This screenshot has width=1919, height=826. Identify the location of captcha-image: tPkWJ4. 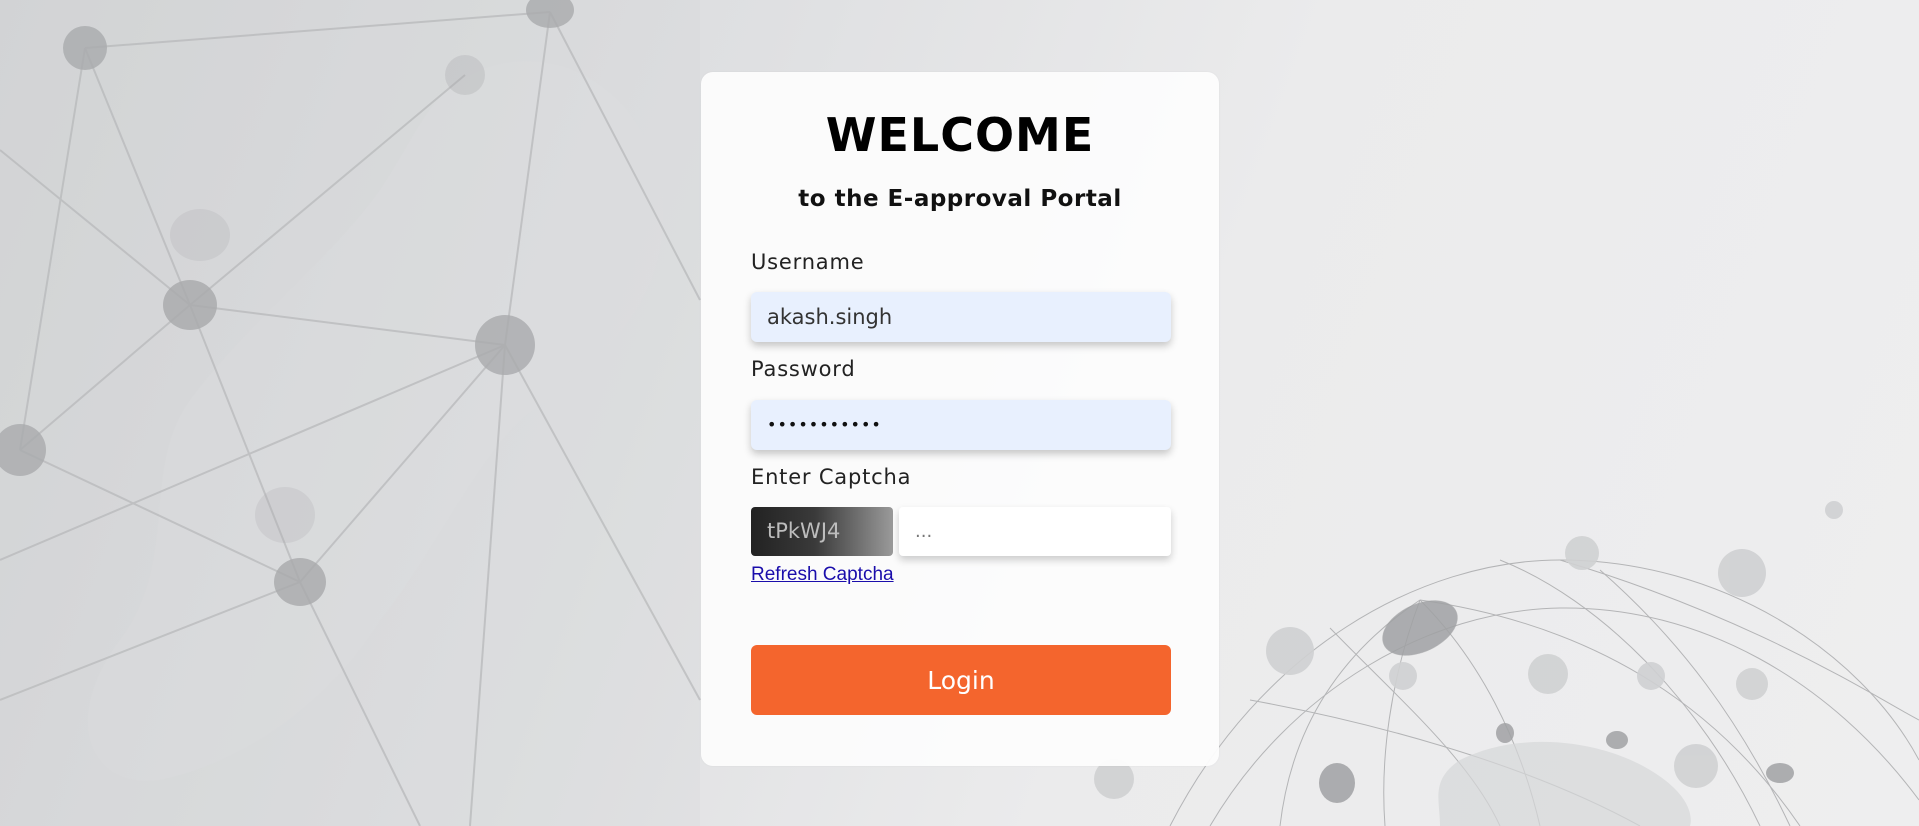
(822, 531).